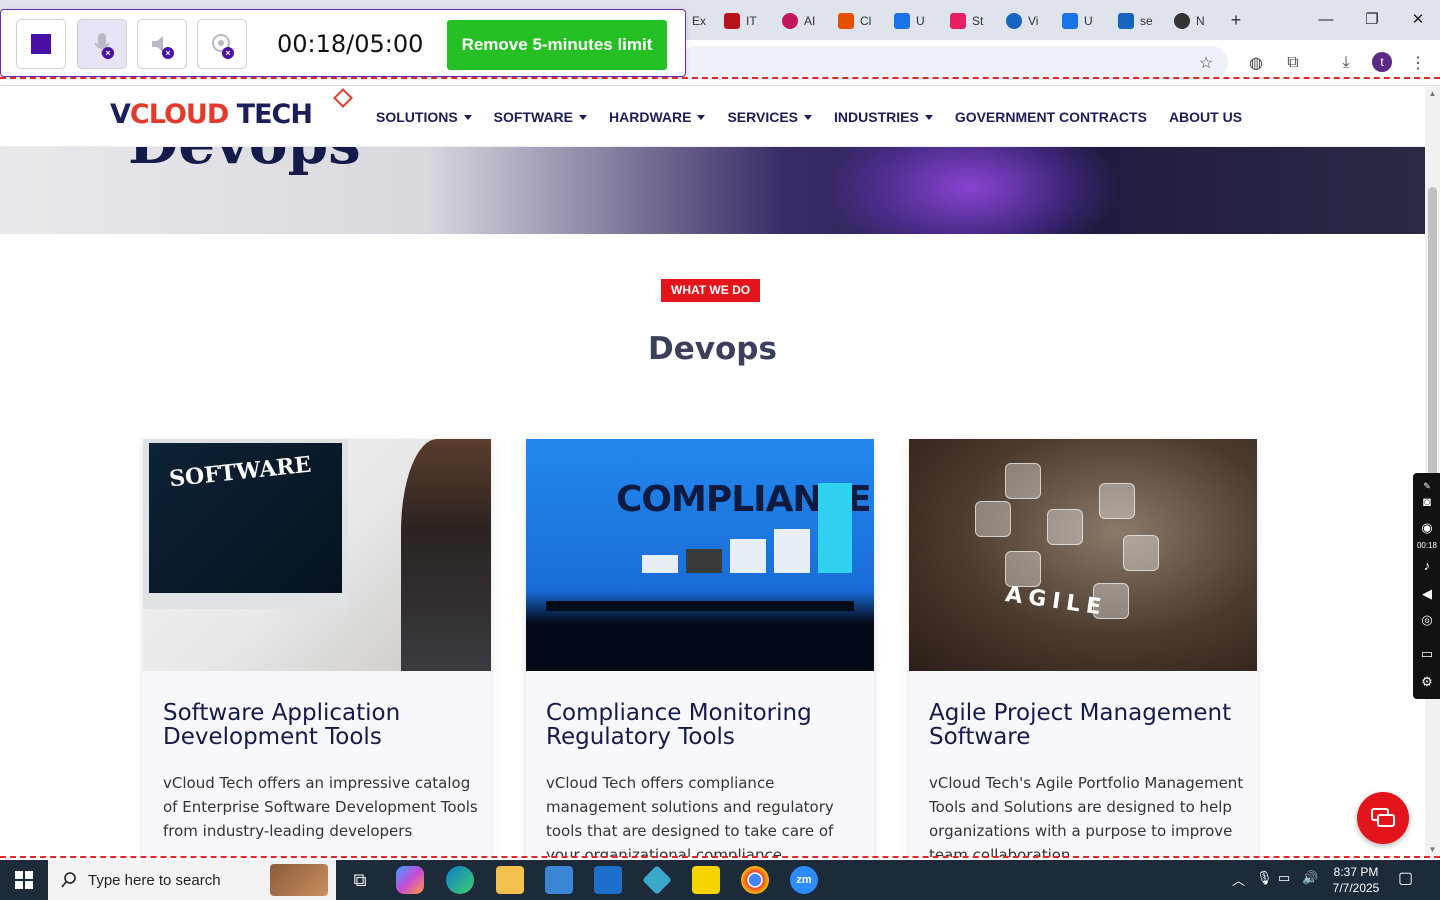  I want to click on stop-recording-button, so click(41, 44).